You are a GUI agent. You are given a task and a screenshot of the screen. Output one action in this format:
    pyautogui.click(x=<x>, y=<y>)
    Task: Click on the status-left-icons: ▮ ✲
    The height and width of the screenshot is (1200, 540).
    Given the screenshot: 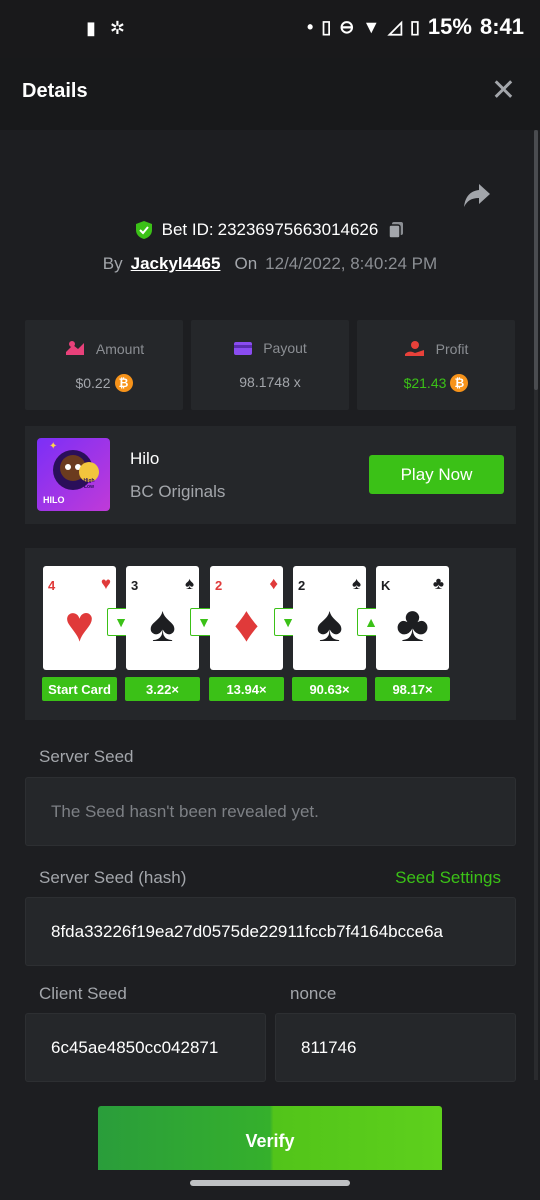 What is the action you would take?
    pyautogui.click(x=105, y=28)
    